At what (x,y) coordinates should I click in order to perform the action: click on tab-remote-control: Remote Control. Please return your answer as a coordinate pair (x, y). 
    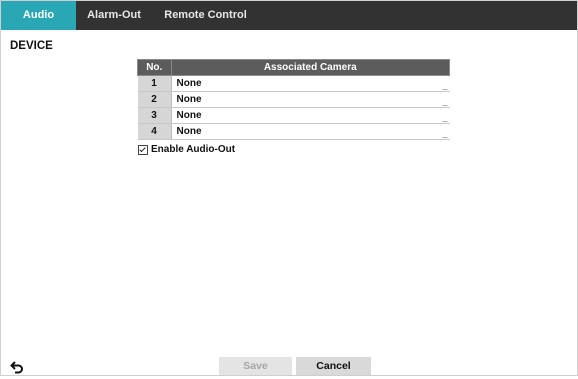
    Looking at the image, I should click on (205, 15).